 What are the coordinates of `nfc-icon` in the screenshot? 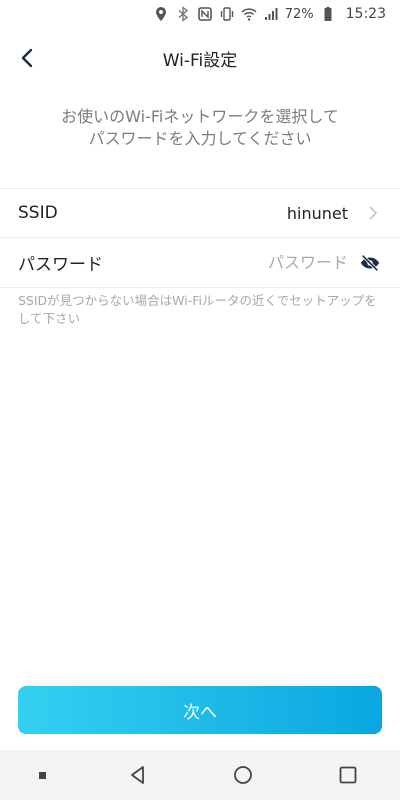 It's located at (205, 14).